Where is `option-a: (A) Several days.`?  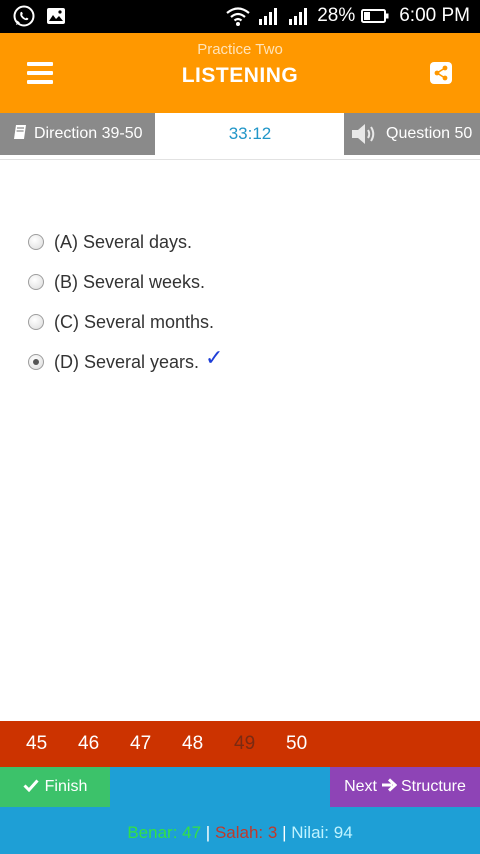 option-a: (A) Several days. is located at coordinates (125, 242).